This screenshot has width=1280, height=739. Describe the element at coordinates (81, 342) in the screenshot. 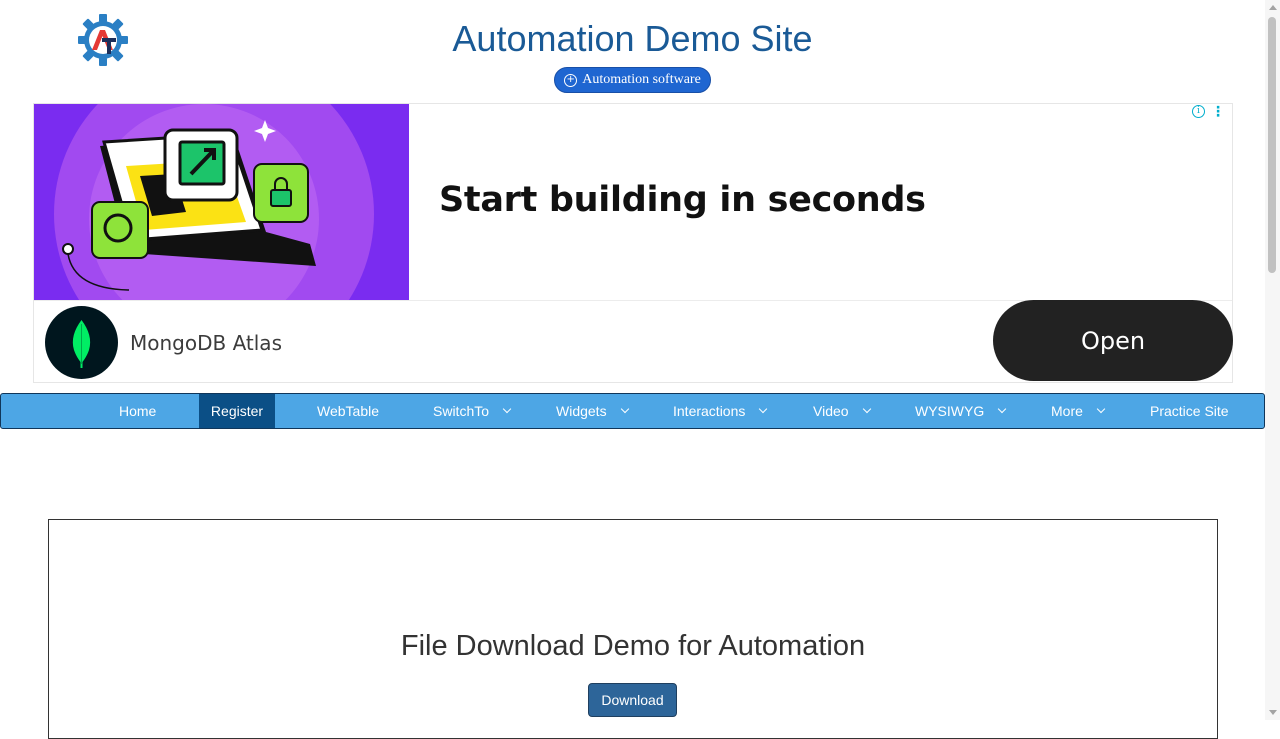

I see `mongodb-leaf-icon` at that location.